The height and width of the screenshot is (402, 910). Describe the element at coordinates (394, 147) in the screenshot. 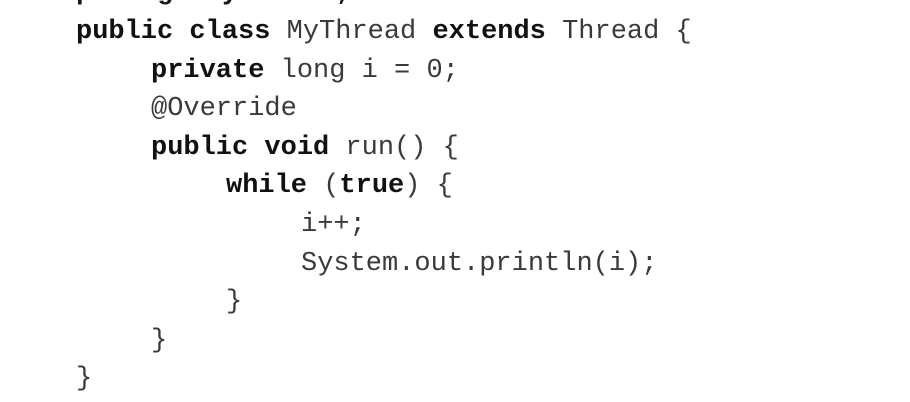

I see `code-text: run() {` at that location.